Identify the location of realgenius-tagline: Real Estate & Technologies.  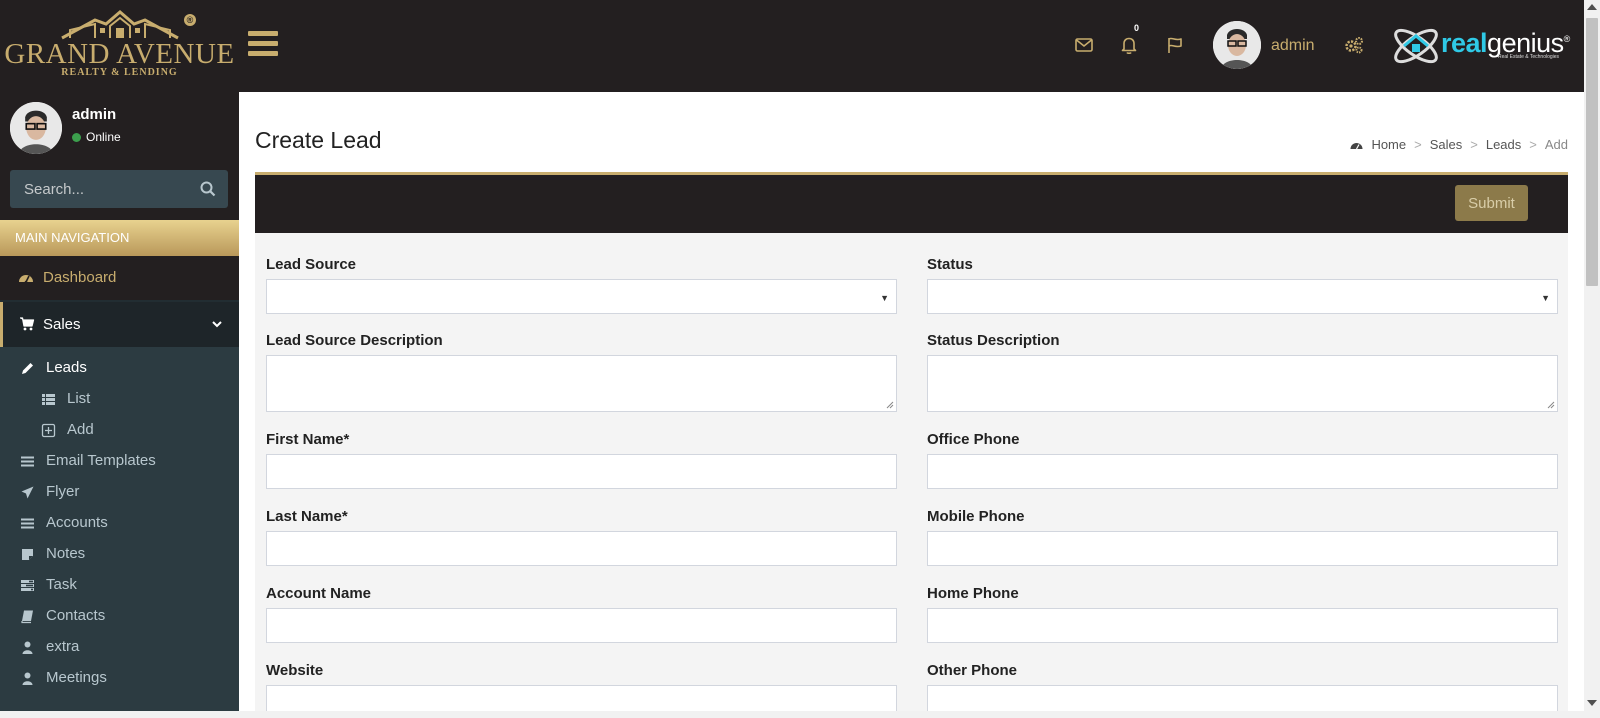
(1529, 57).